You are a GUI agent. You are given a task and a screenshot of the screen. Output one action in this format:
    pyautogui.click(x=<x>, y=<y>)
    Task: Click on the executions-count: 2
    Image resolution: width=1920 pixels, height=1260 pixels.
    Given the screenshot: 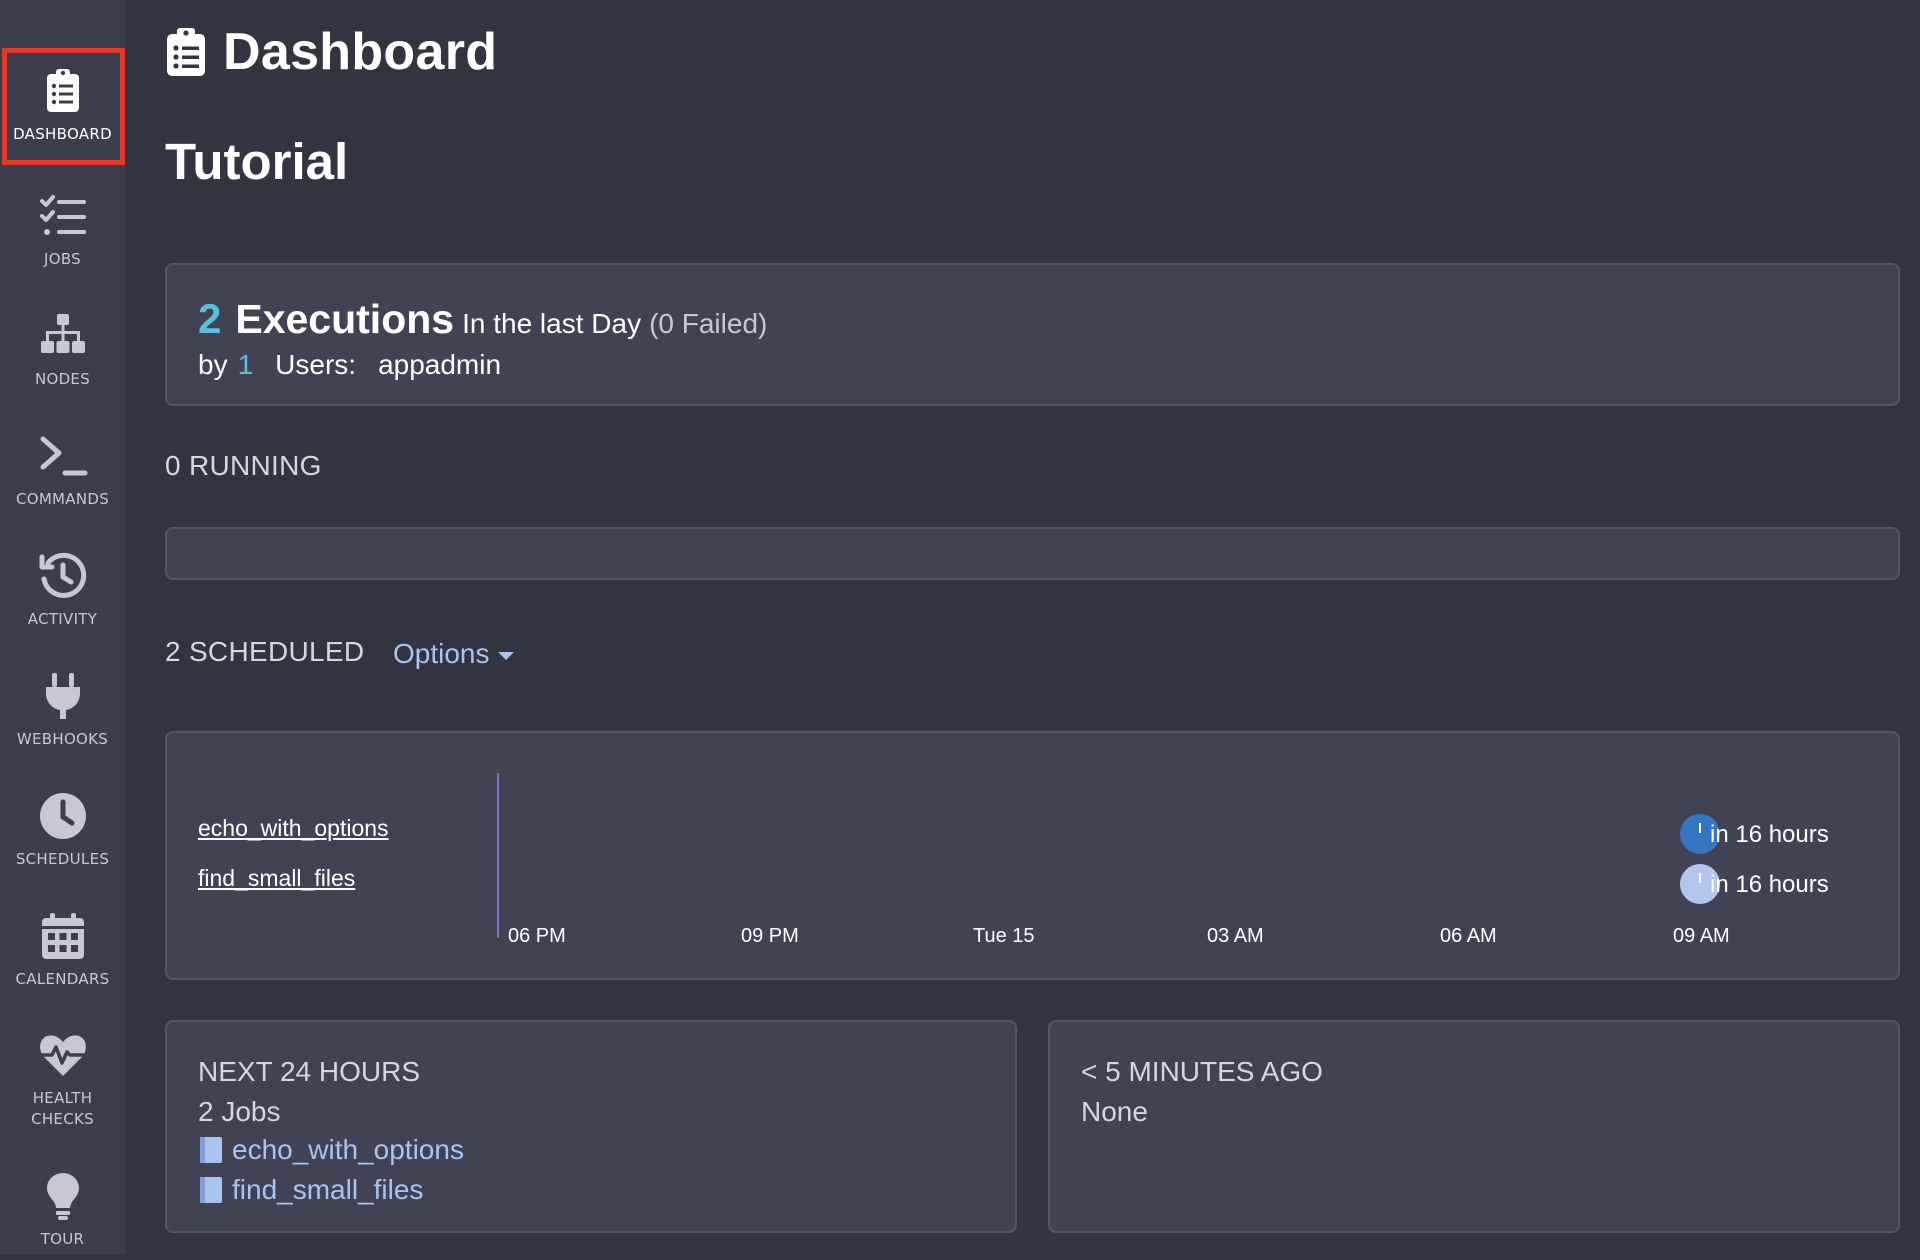 What is the action you would take?
    pyautogui.click(x=209, y=319)
    